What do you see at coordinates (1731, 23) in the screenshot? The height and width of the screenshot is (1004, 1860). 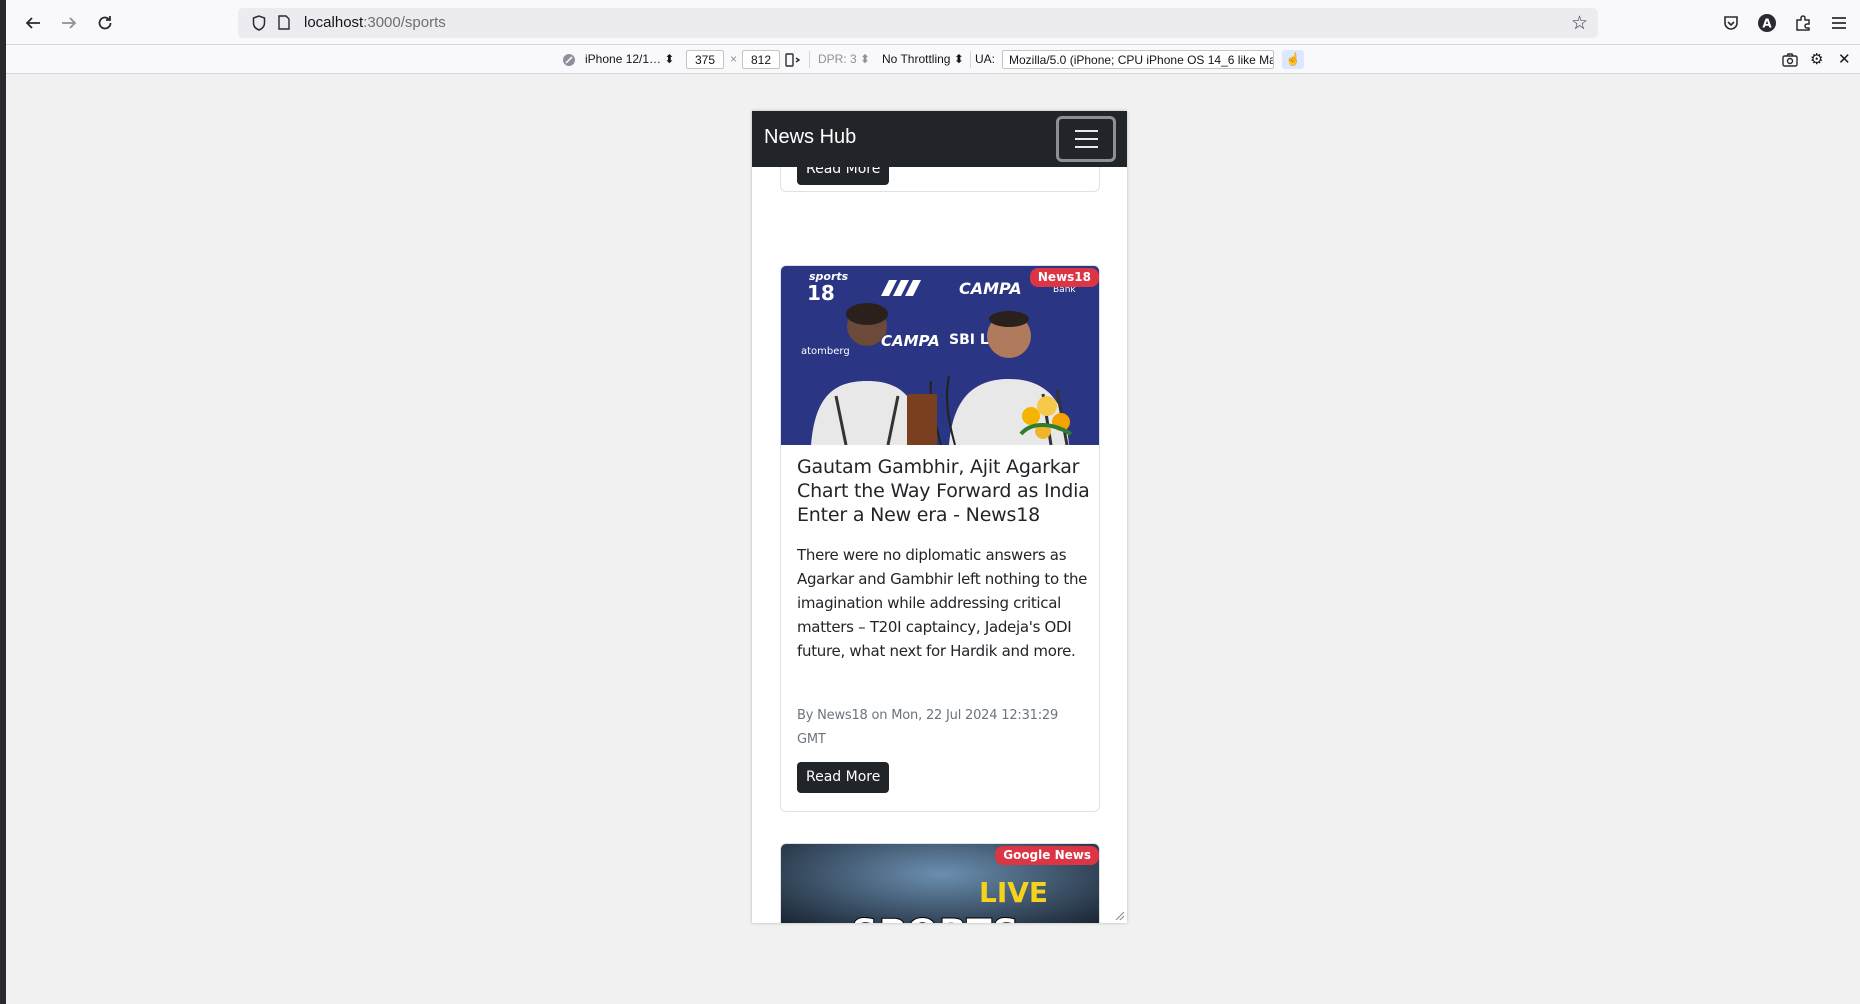 I see `pocket-icon` at bounding box center [1731, 23].